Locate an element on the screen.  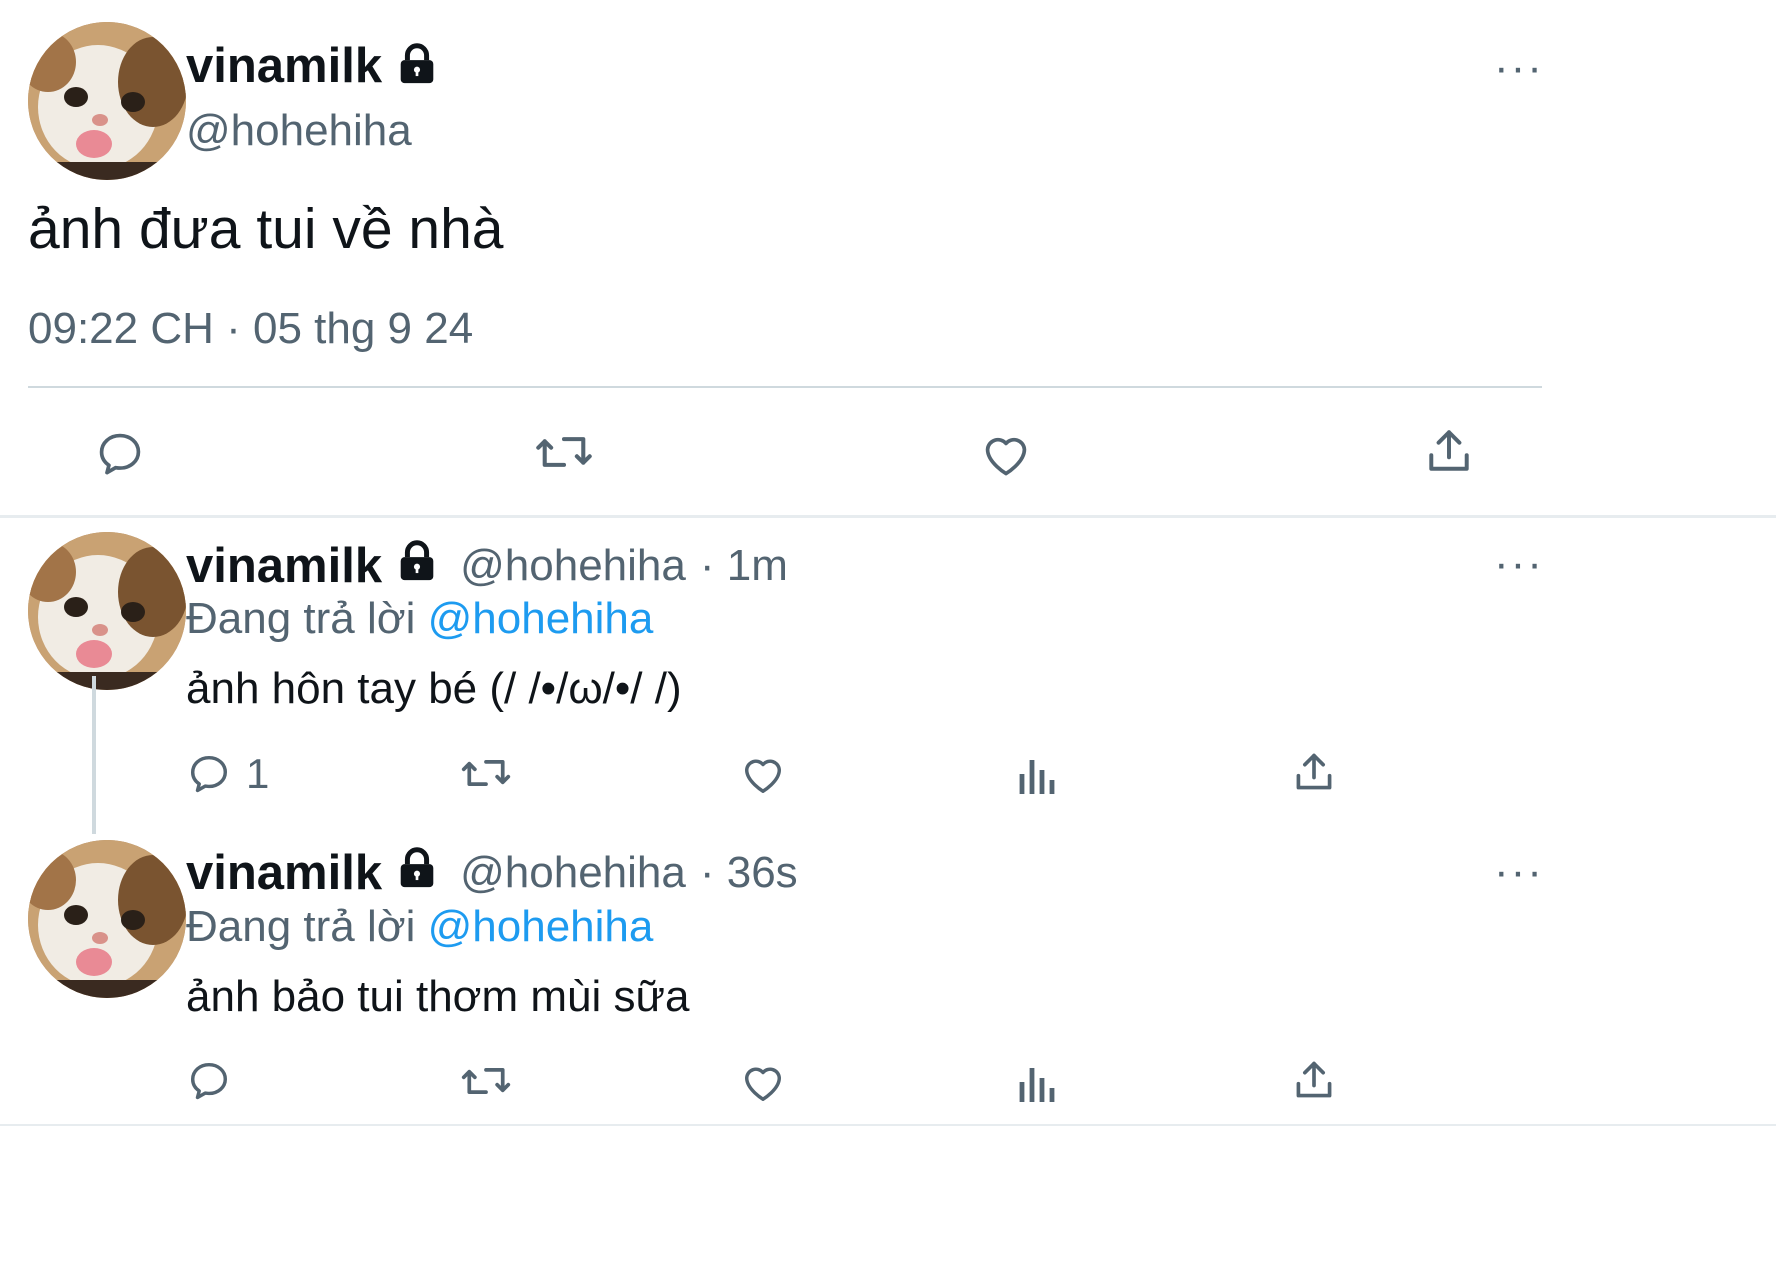
timestamp: 09:22 CH · 05 thg 9 24 is located at coordinates (250, 329).